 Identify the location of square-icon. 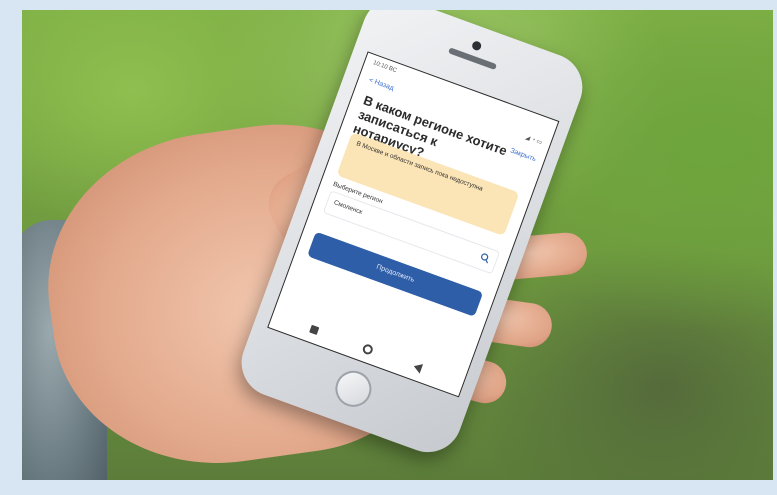
(314, 330).